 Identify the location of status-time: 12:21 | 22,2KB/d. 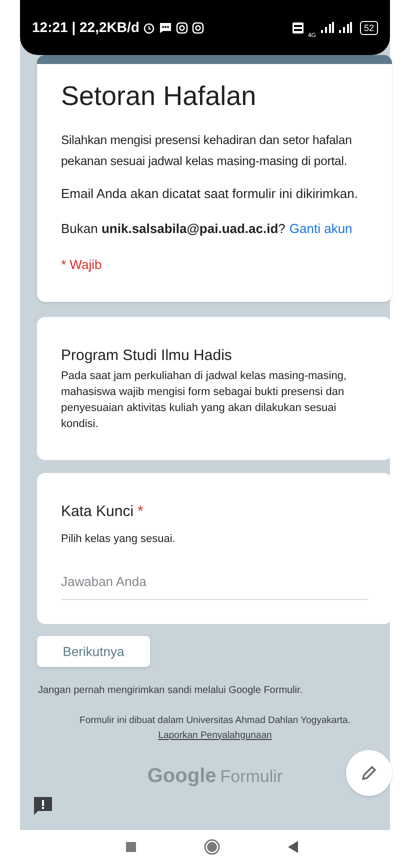
(86, 28).